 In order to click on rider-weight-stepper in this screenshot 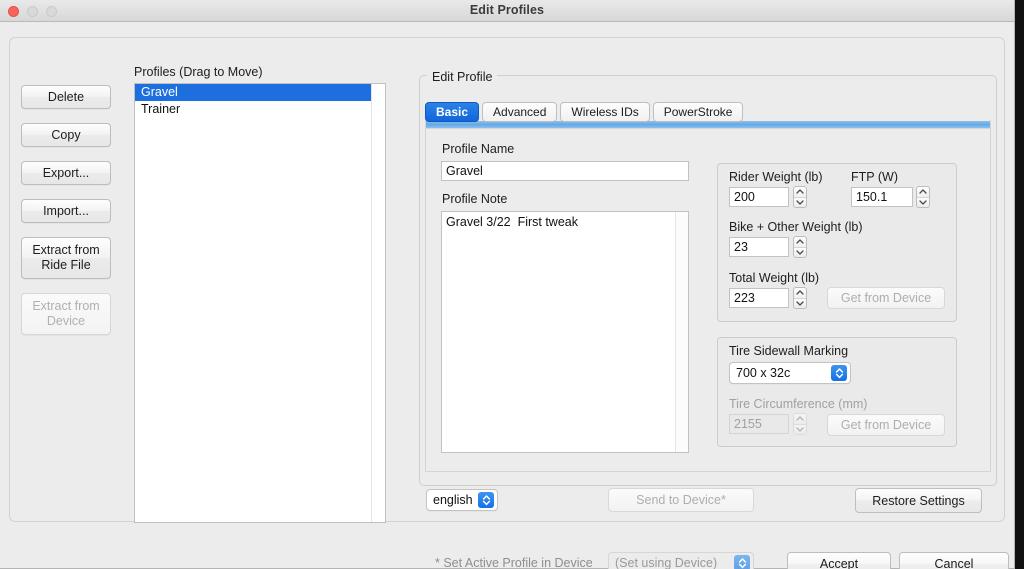, I will do `click(800, 197)`.